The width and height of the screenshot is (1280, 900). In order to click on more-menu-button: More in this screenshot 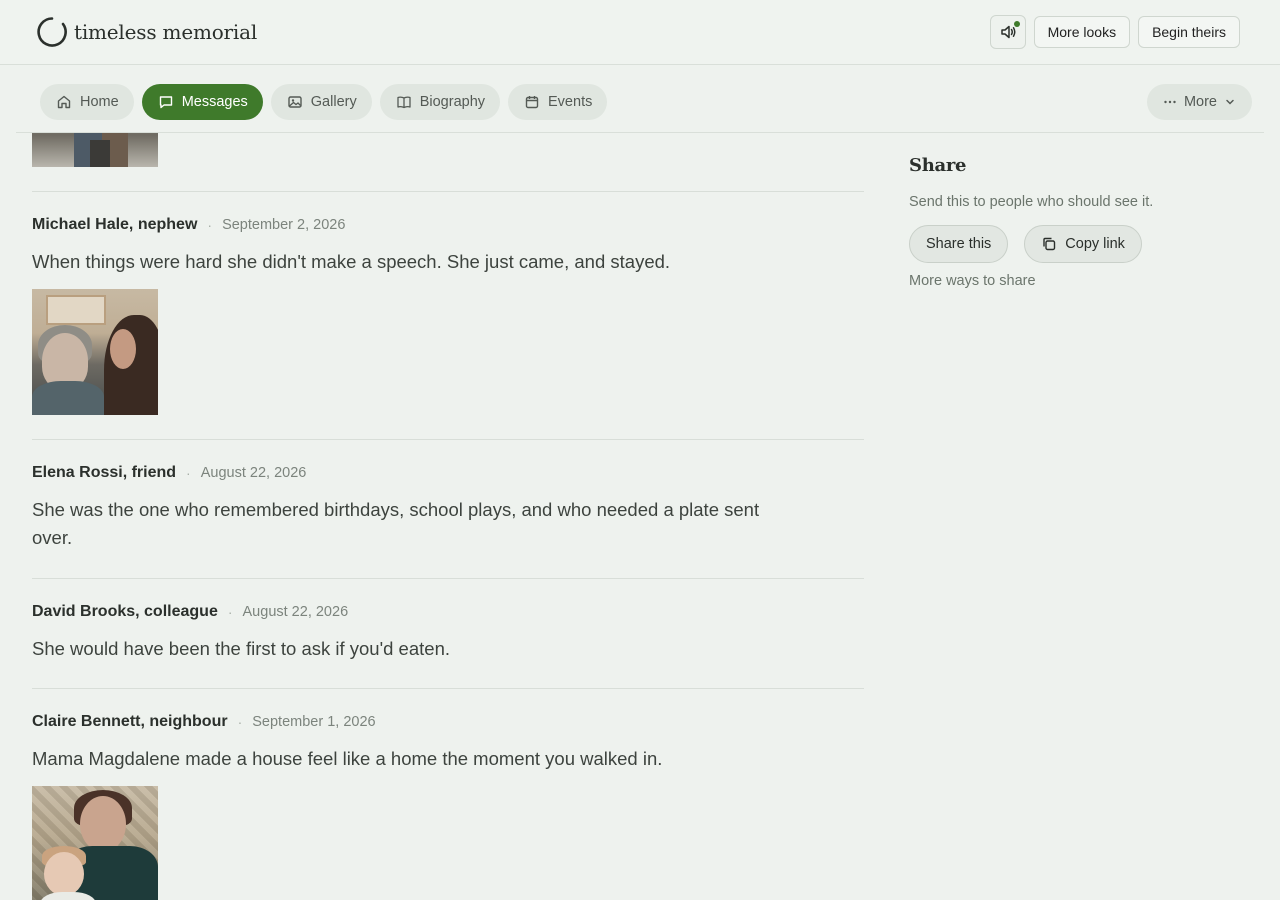, I will do `click(1199, 102)`.